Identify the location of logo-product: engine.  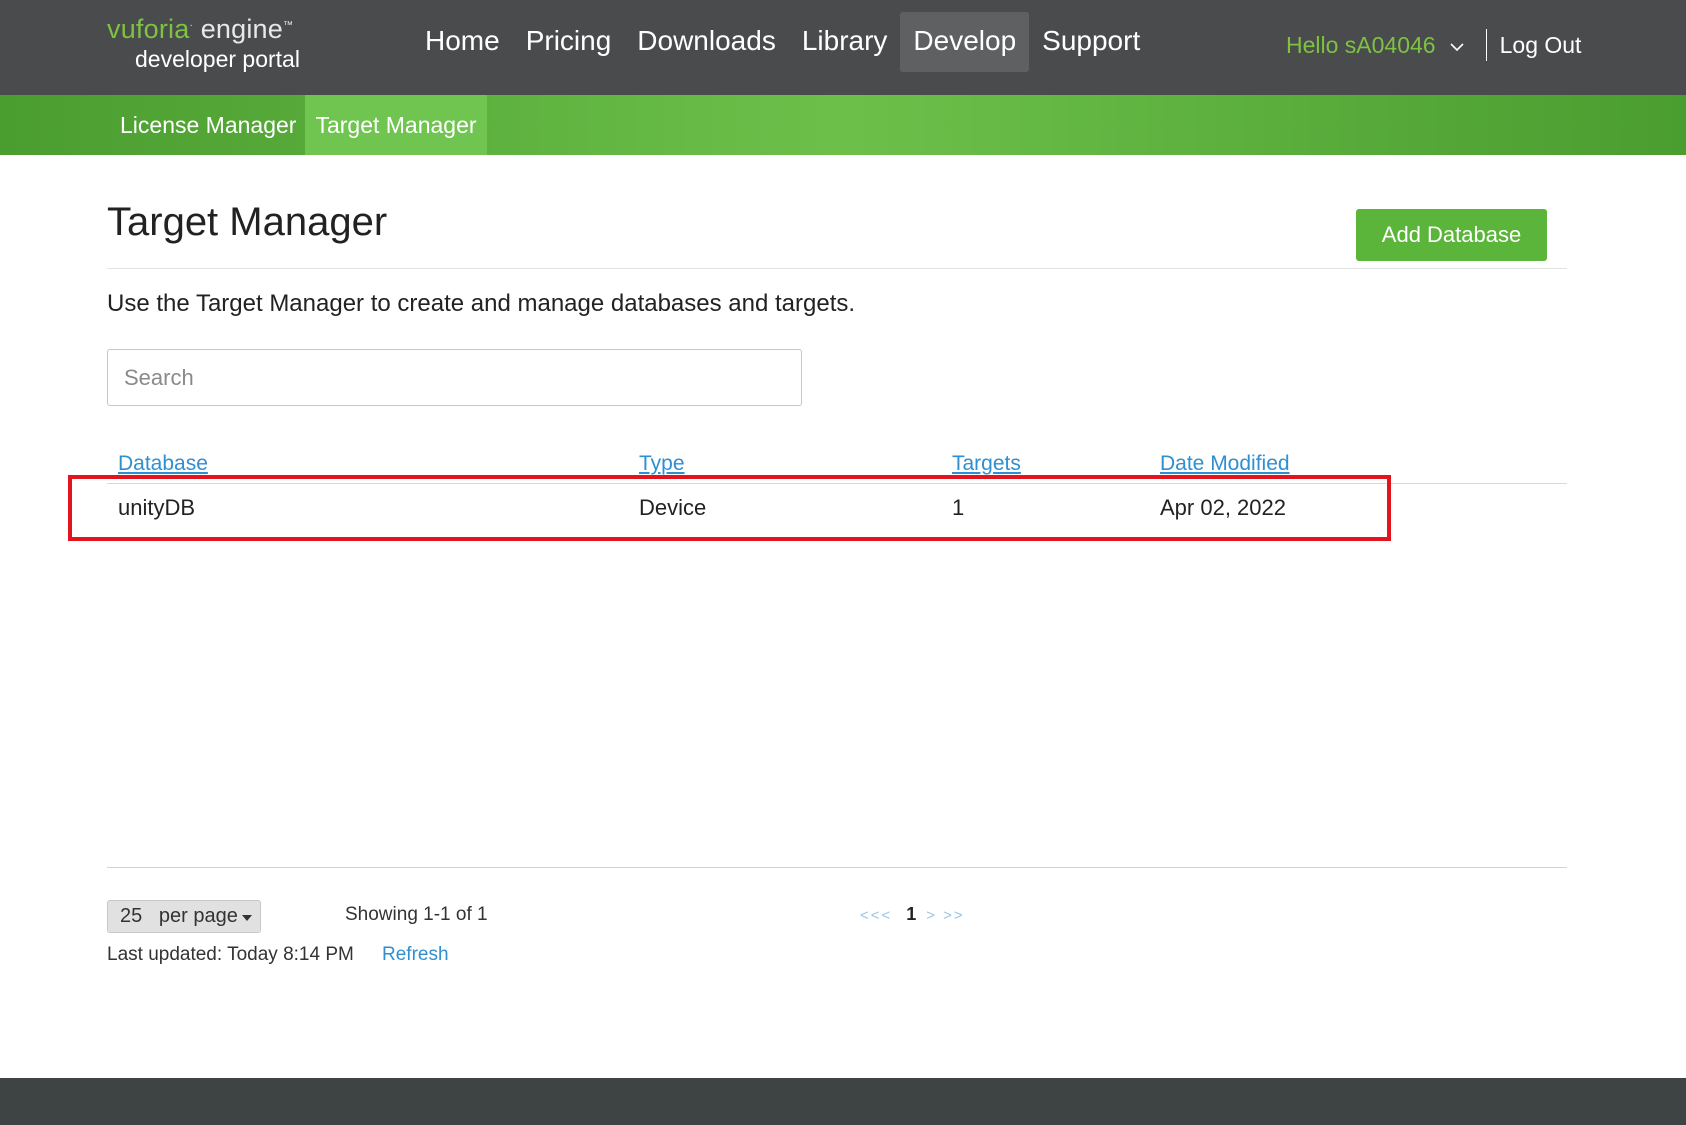
(241, 29).